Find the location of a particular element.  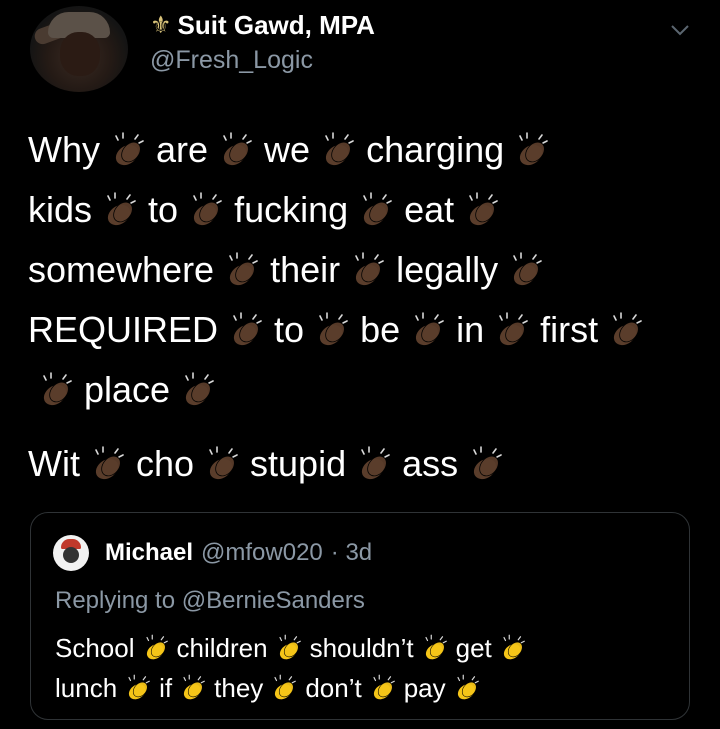

fleur-de-lis-icon: ⚜ is located at coordinates (161, 25).